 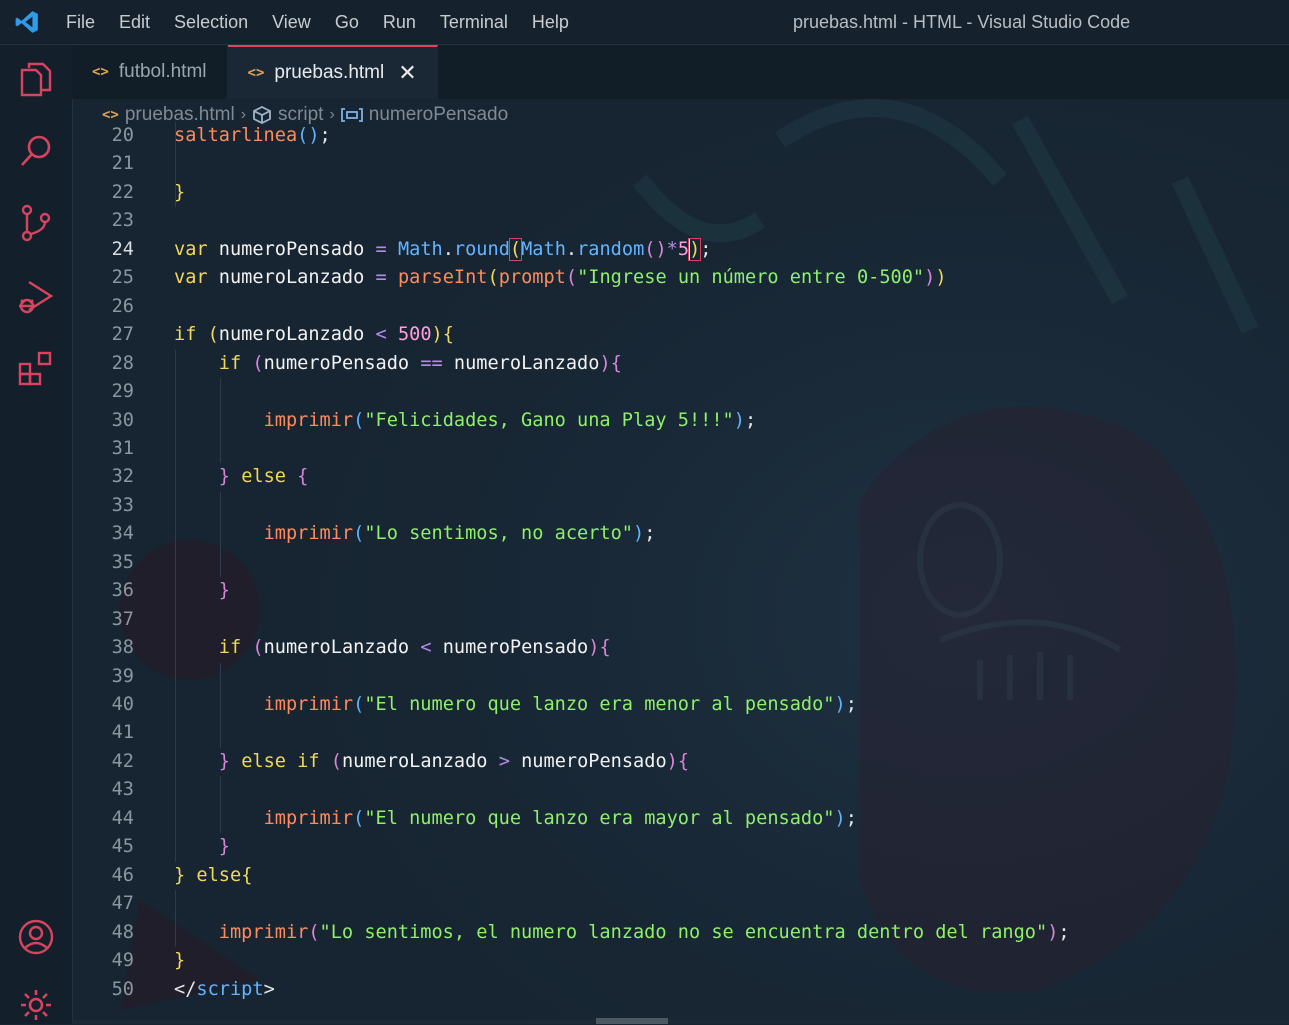 I want to click on tab-pruebas-html: <> pruebas.html ✕, so click(x=332, y=72).